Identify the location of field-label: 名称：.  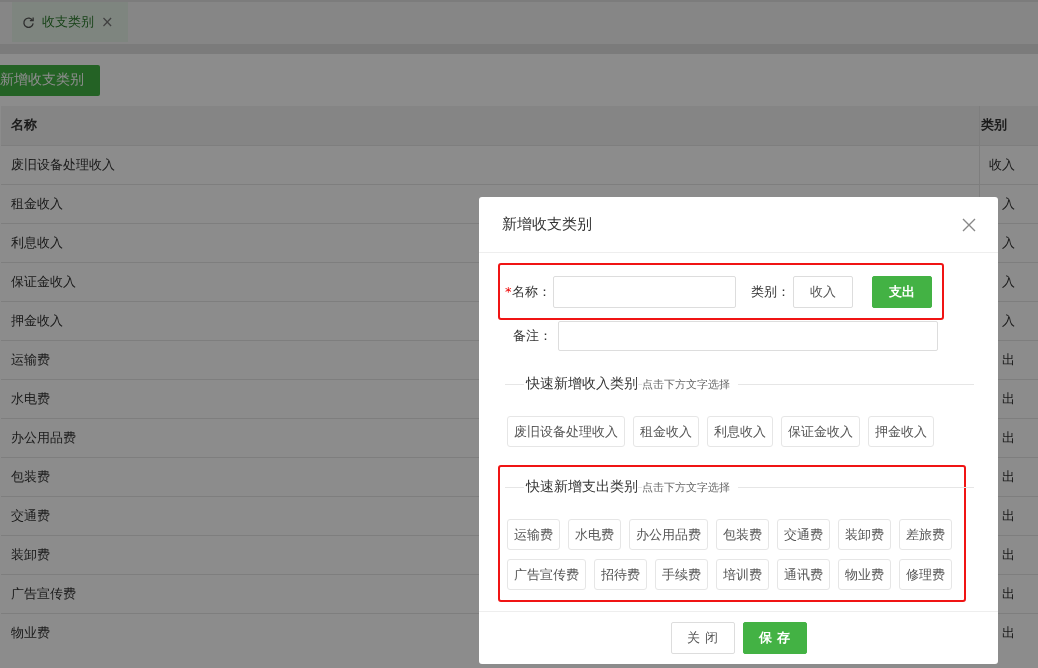
(531, 291).